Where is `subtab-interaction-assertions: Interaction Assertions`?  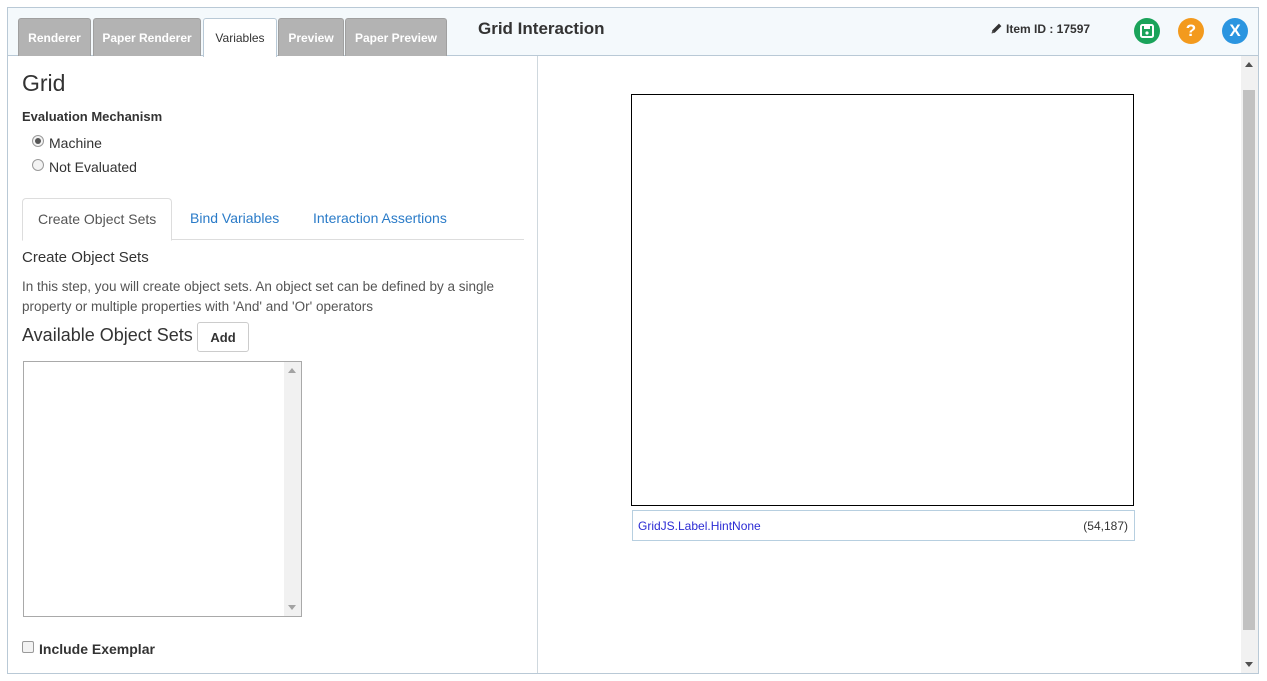
subtab-interaction-assertions: Interaction Assertions is located at coordinates (380, 219).